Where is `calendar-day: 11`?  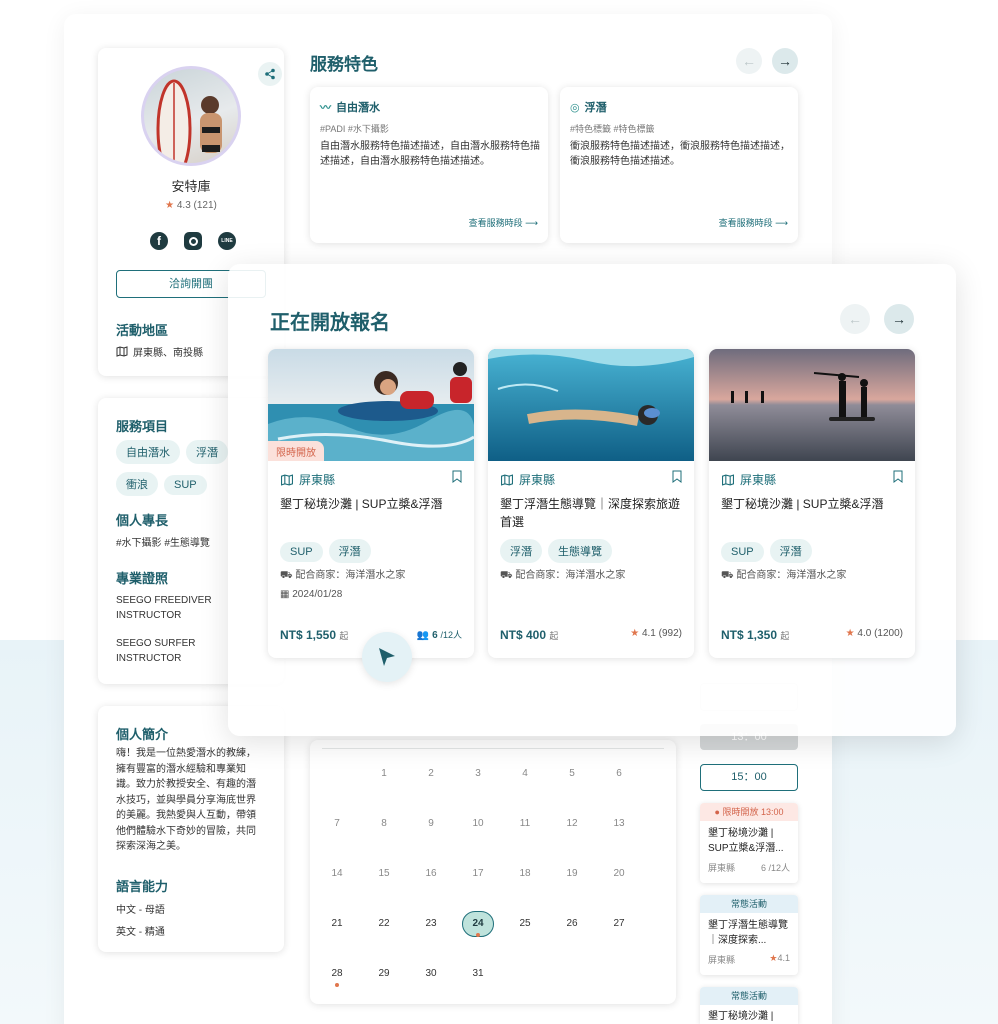
calendar-day: 11 is located at coordinates (525, 823).